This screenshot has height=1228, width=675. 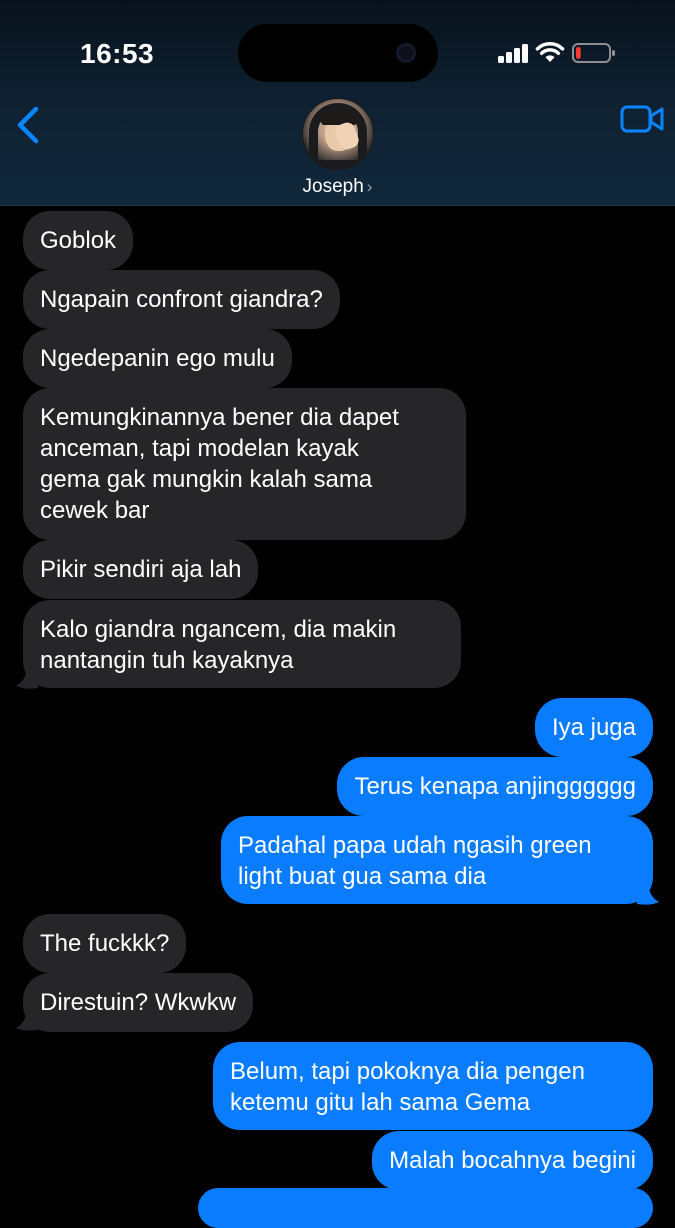 I want to click on message-bubble-outgoing: Iya juga, so click(x=593, y=727).